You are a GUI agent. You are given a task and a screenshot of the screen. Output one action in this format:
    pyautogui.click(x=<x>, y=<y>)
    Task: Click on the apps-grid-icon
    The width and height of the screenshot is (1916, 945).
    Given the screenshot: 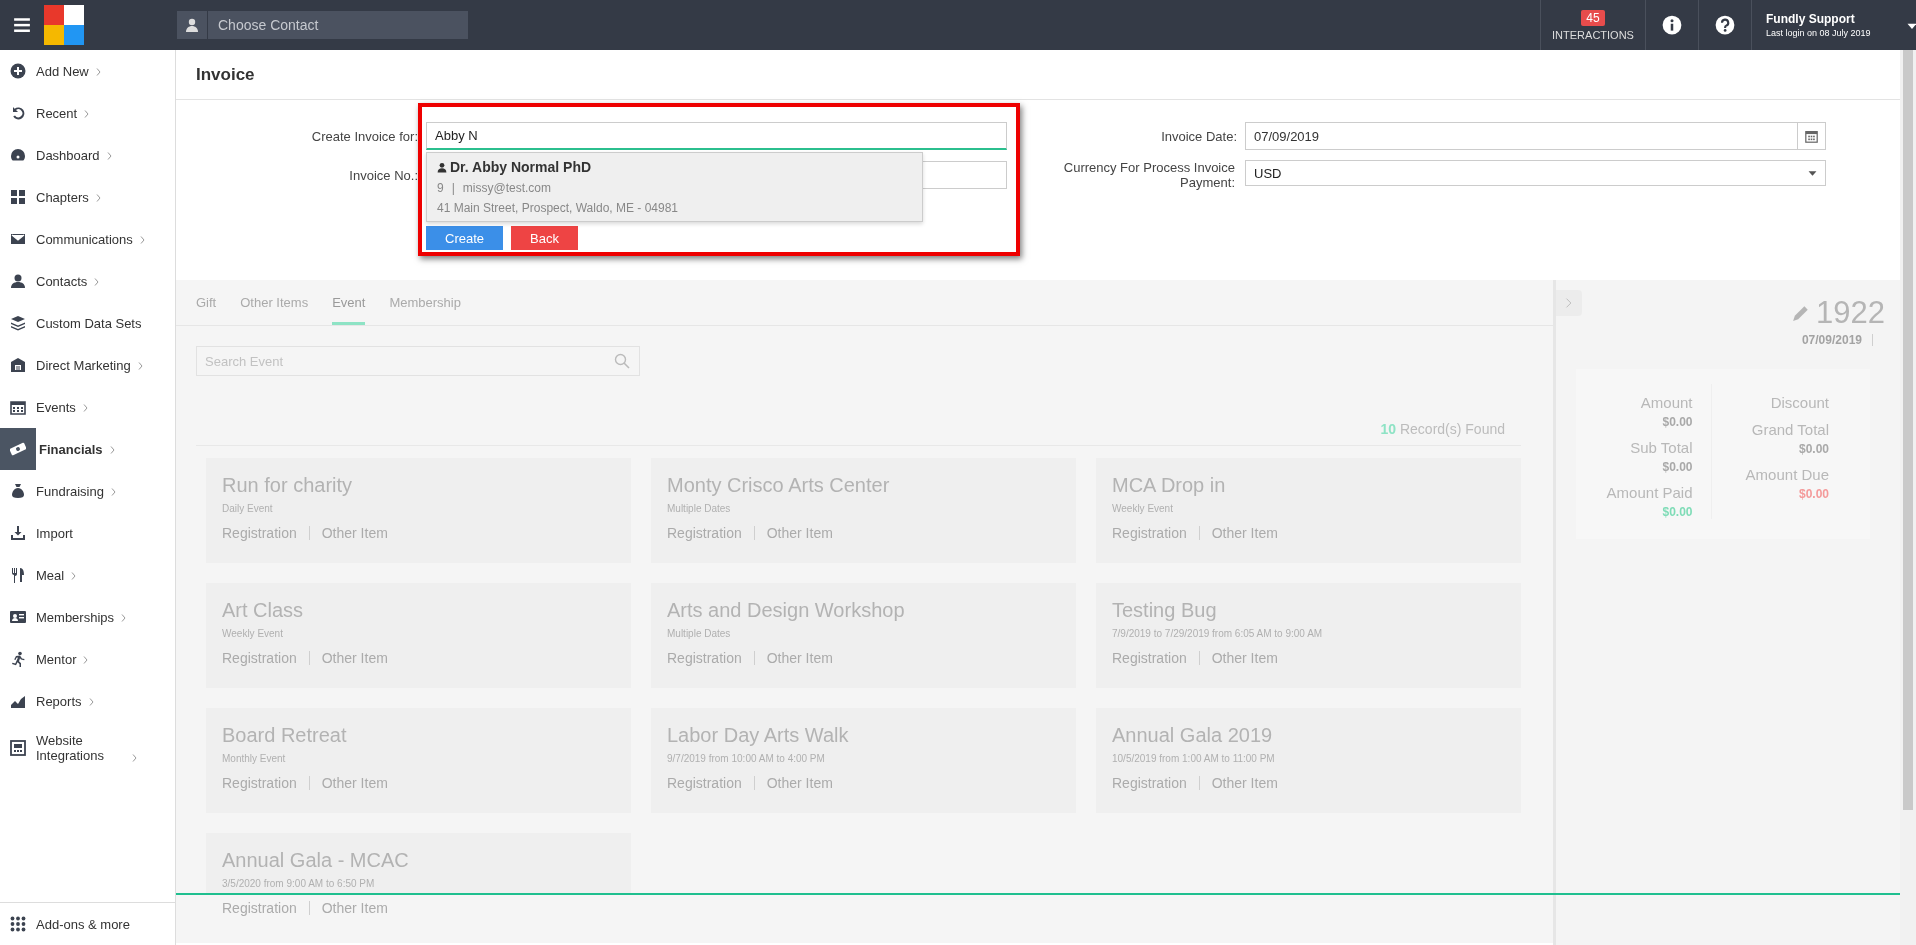 What is the action you would take?
    pyautogui.click(x=18, y=924)
    